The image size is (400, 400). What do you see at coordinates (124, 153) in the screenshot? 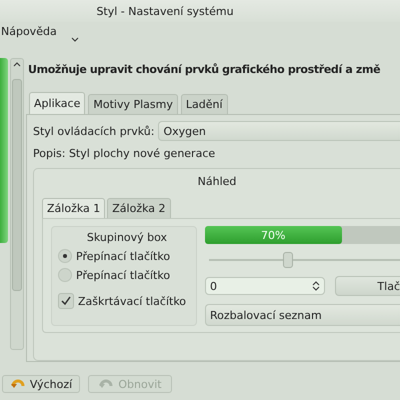
I see `description-text: Popis: Styl plochy nové generace` at bounding box center [124, 153].